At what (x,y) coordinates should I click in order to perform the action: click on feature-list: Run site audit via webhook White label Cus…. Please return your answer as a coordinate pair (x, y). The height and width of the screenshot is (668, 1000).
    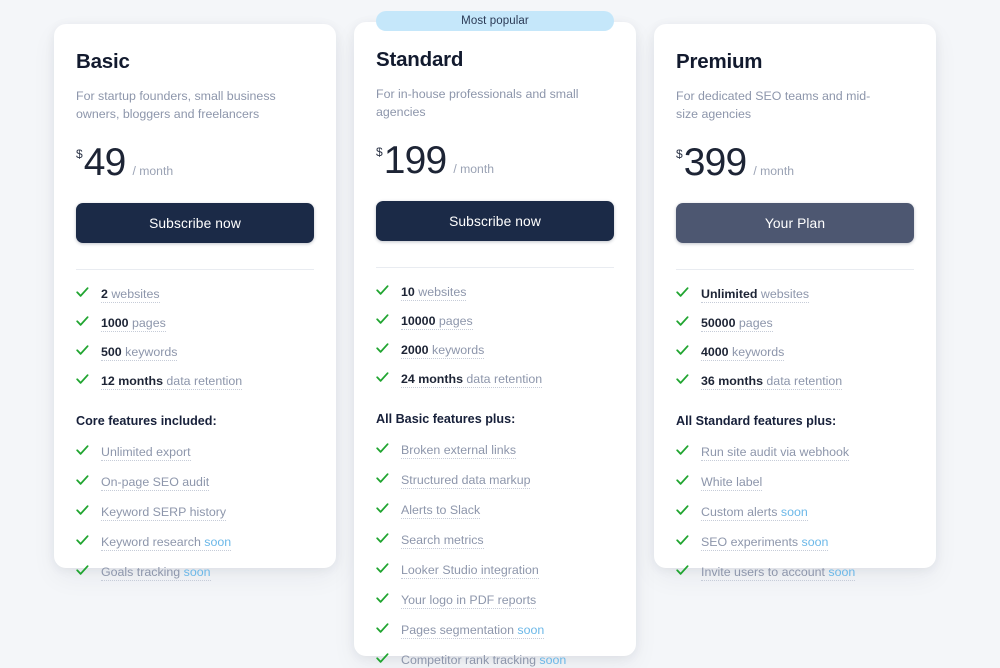
    Looking at the image, I should click on (795, 513).